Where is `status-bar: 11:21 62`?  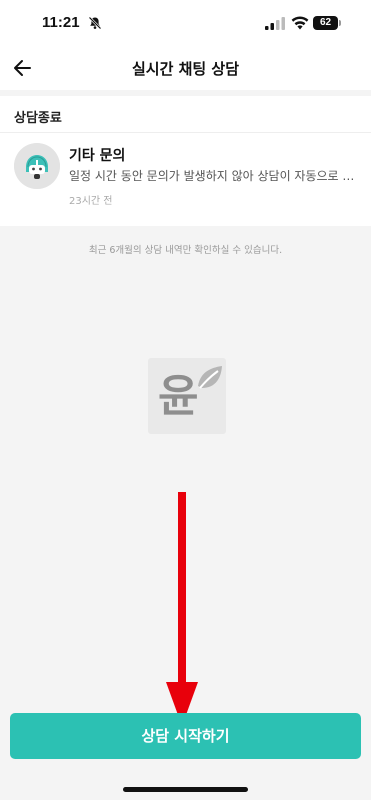 status-bar: 11:21 62 is located at coordinates (185, 23).